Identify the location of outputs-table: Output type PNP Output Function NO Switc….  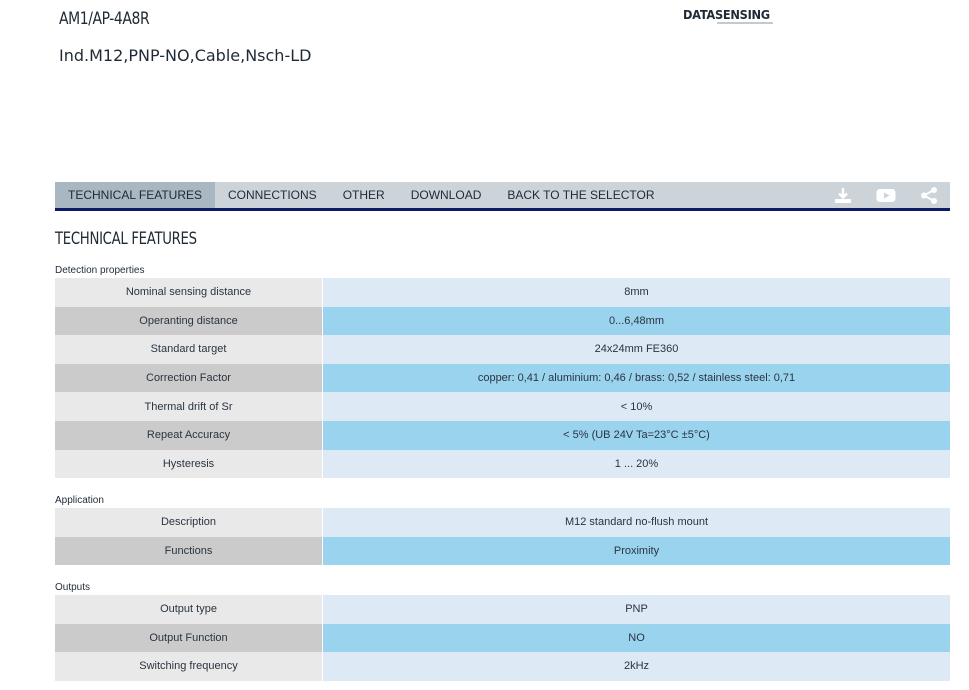
(502, 638).